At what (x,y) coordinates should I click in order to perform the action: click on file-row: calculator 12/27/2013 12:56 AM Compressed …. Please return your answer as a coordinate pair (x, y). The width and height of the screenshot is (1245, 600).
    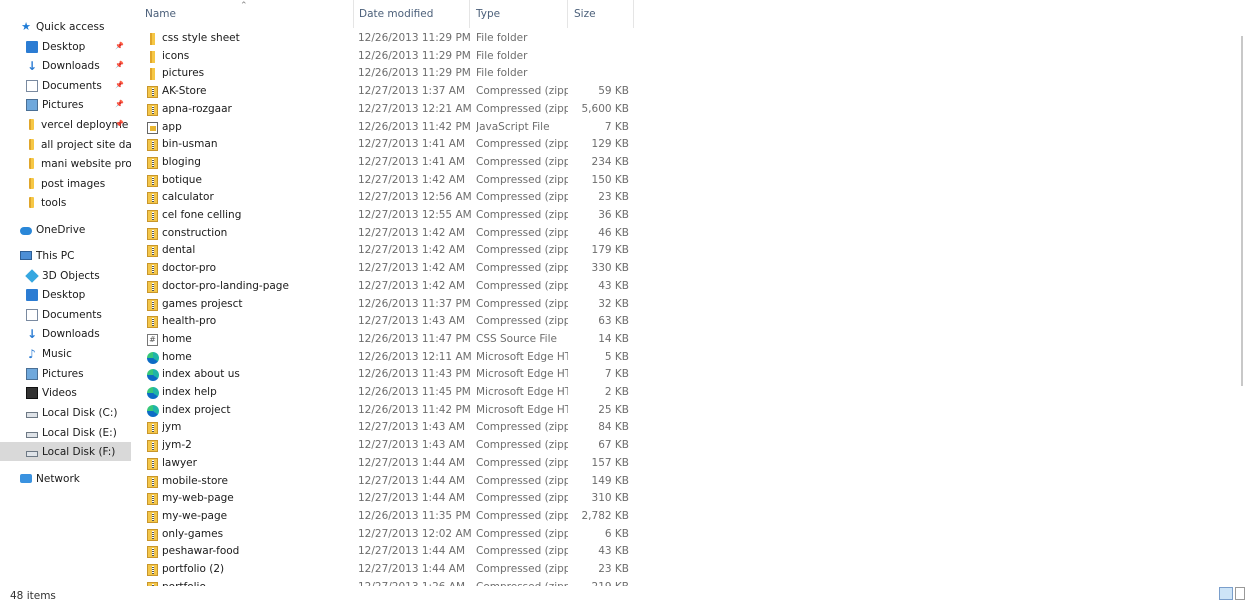
    Looking at the image, I should click on (388, 198).